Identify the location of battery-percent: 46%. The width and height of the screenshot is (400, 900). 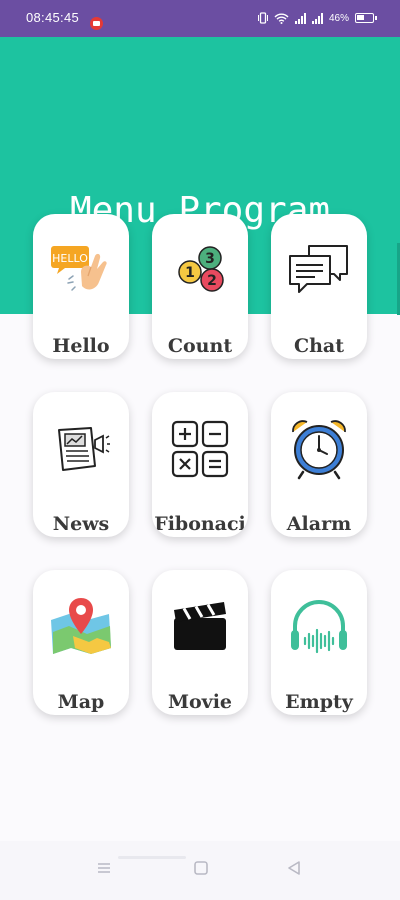
(338, 18).